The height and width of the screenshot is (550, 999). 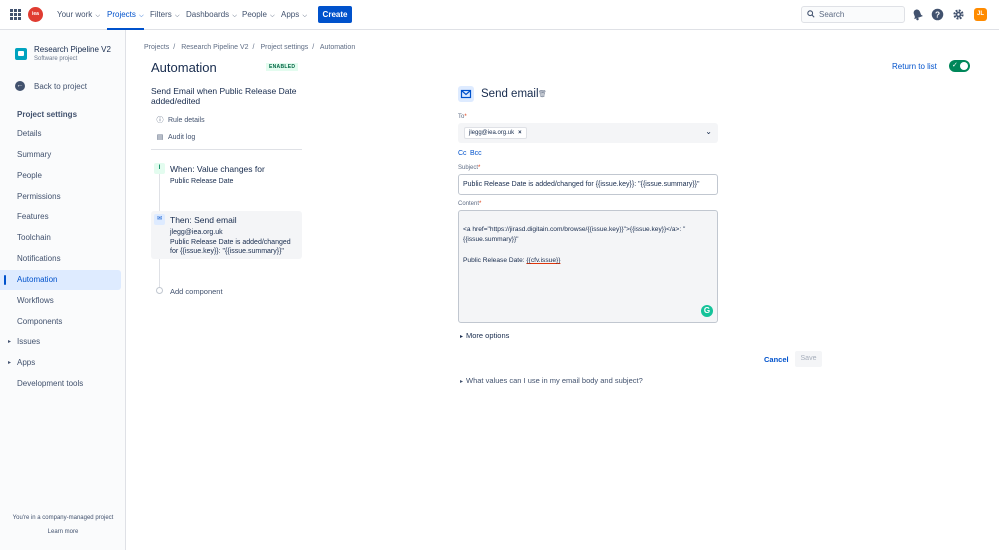 What do you see at coordinates (495, 260) in the screenshot?
I see `content-text: Public Release Date:` at bounding box center [495, 260].